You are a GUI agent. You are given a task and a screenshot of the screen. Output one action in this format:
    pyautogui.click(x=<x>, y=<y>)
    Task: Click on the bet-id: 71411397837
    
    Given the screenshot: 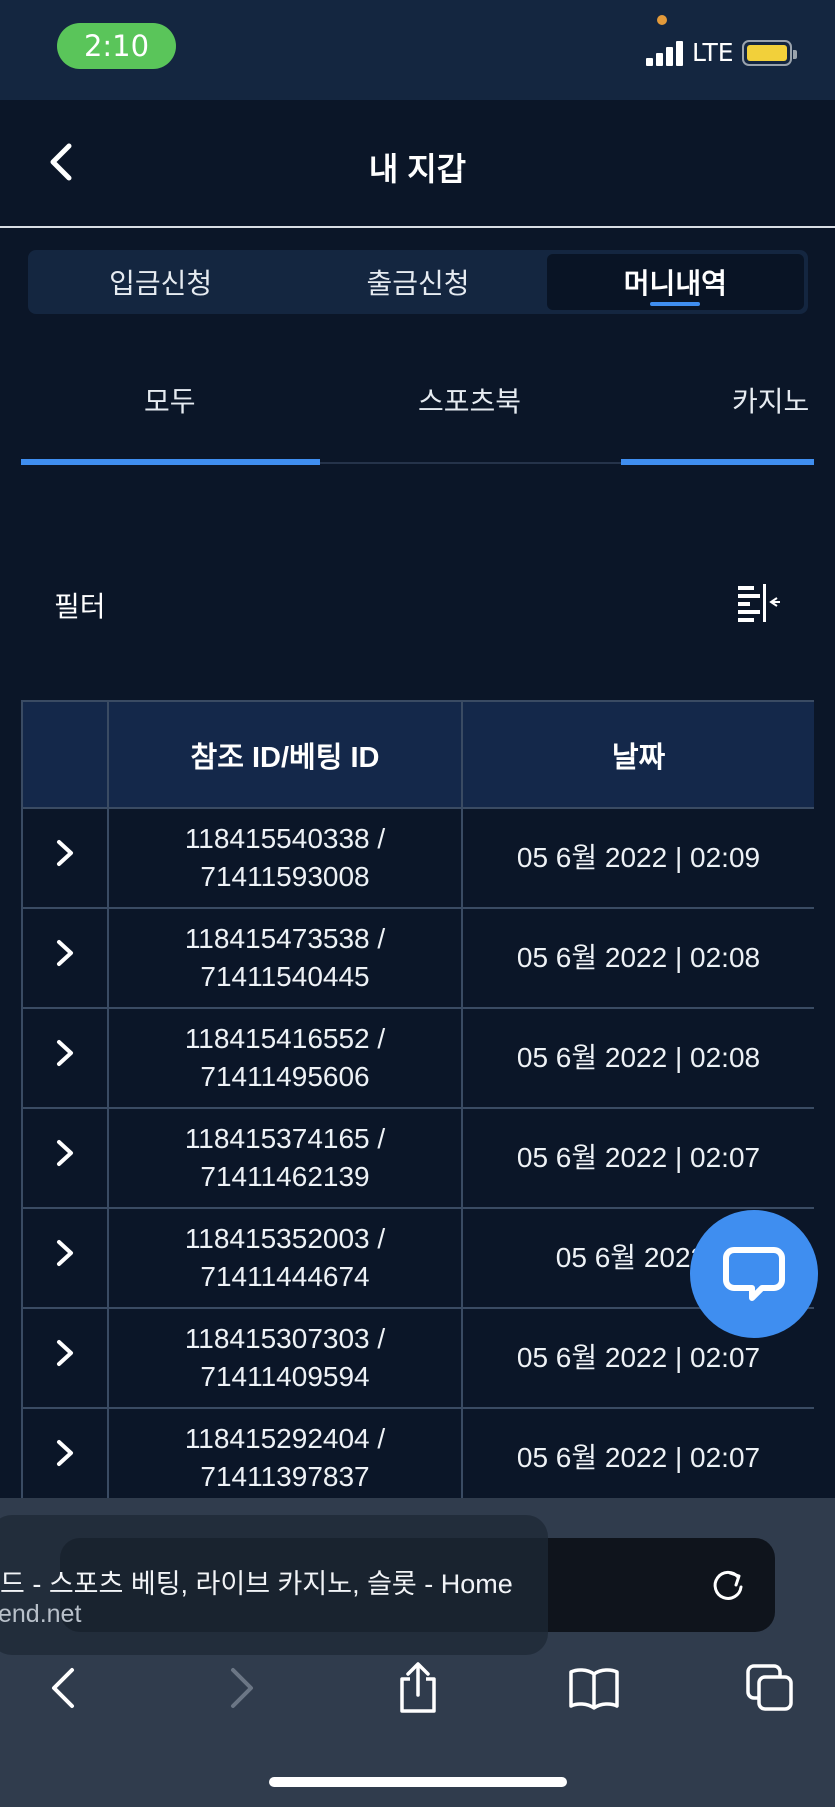 What is the action you would take?
    pyautogui.click(x=285, y=1476)
    